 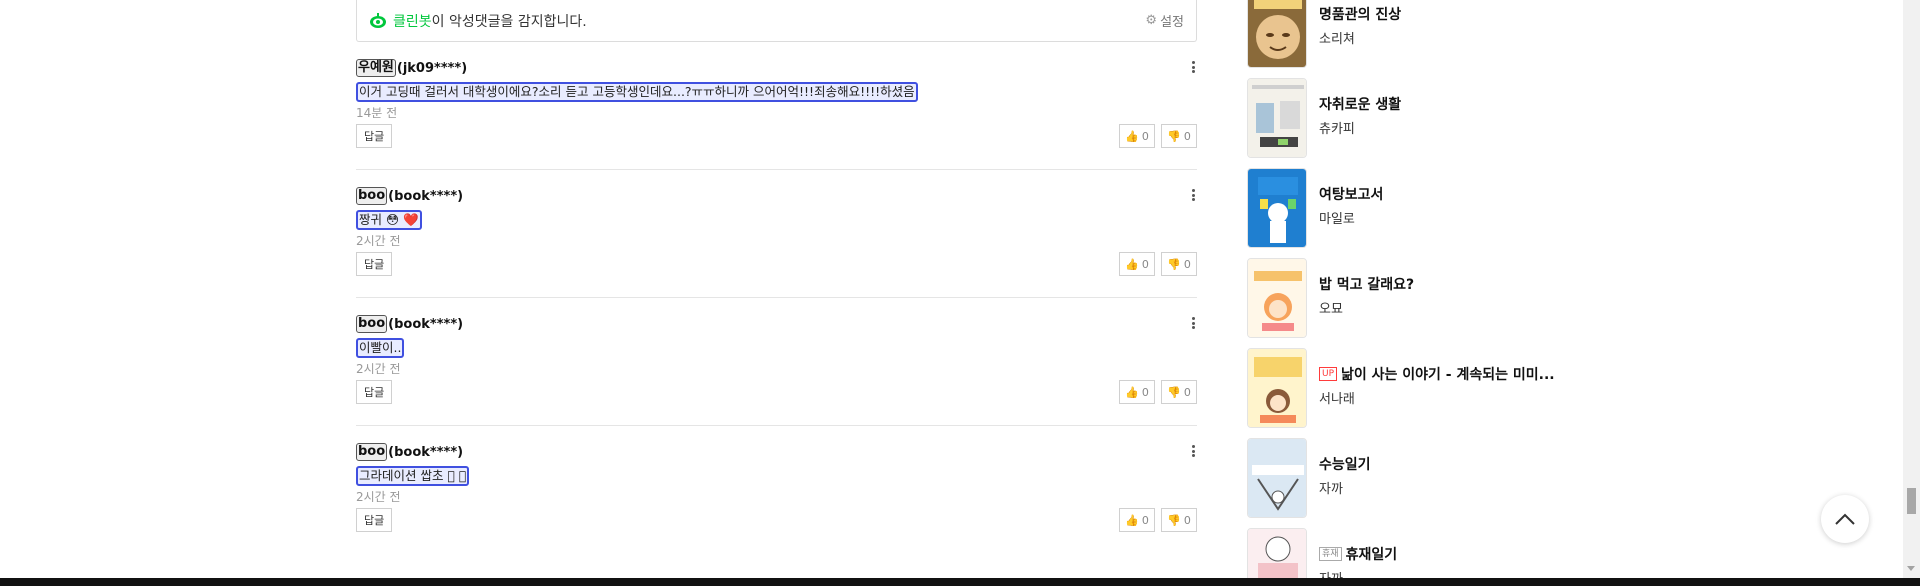 What do you see at coordinates (1328, 374) in the screenshot?
I see `up-badge: UP` at bounding box center [1328, 374].